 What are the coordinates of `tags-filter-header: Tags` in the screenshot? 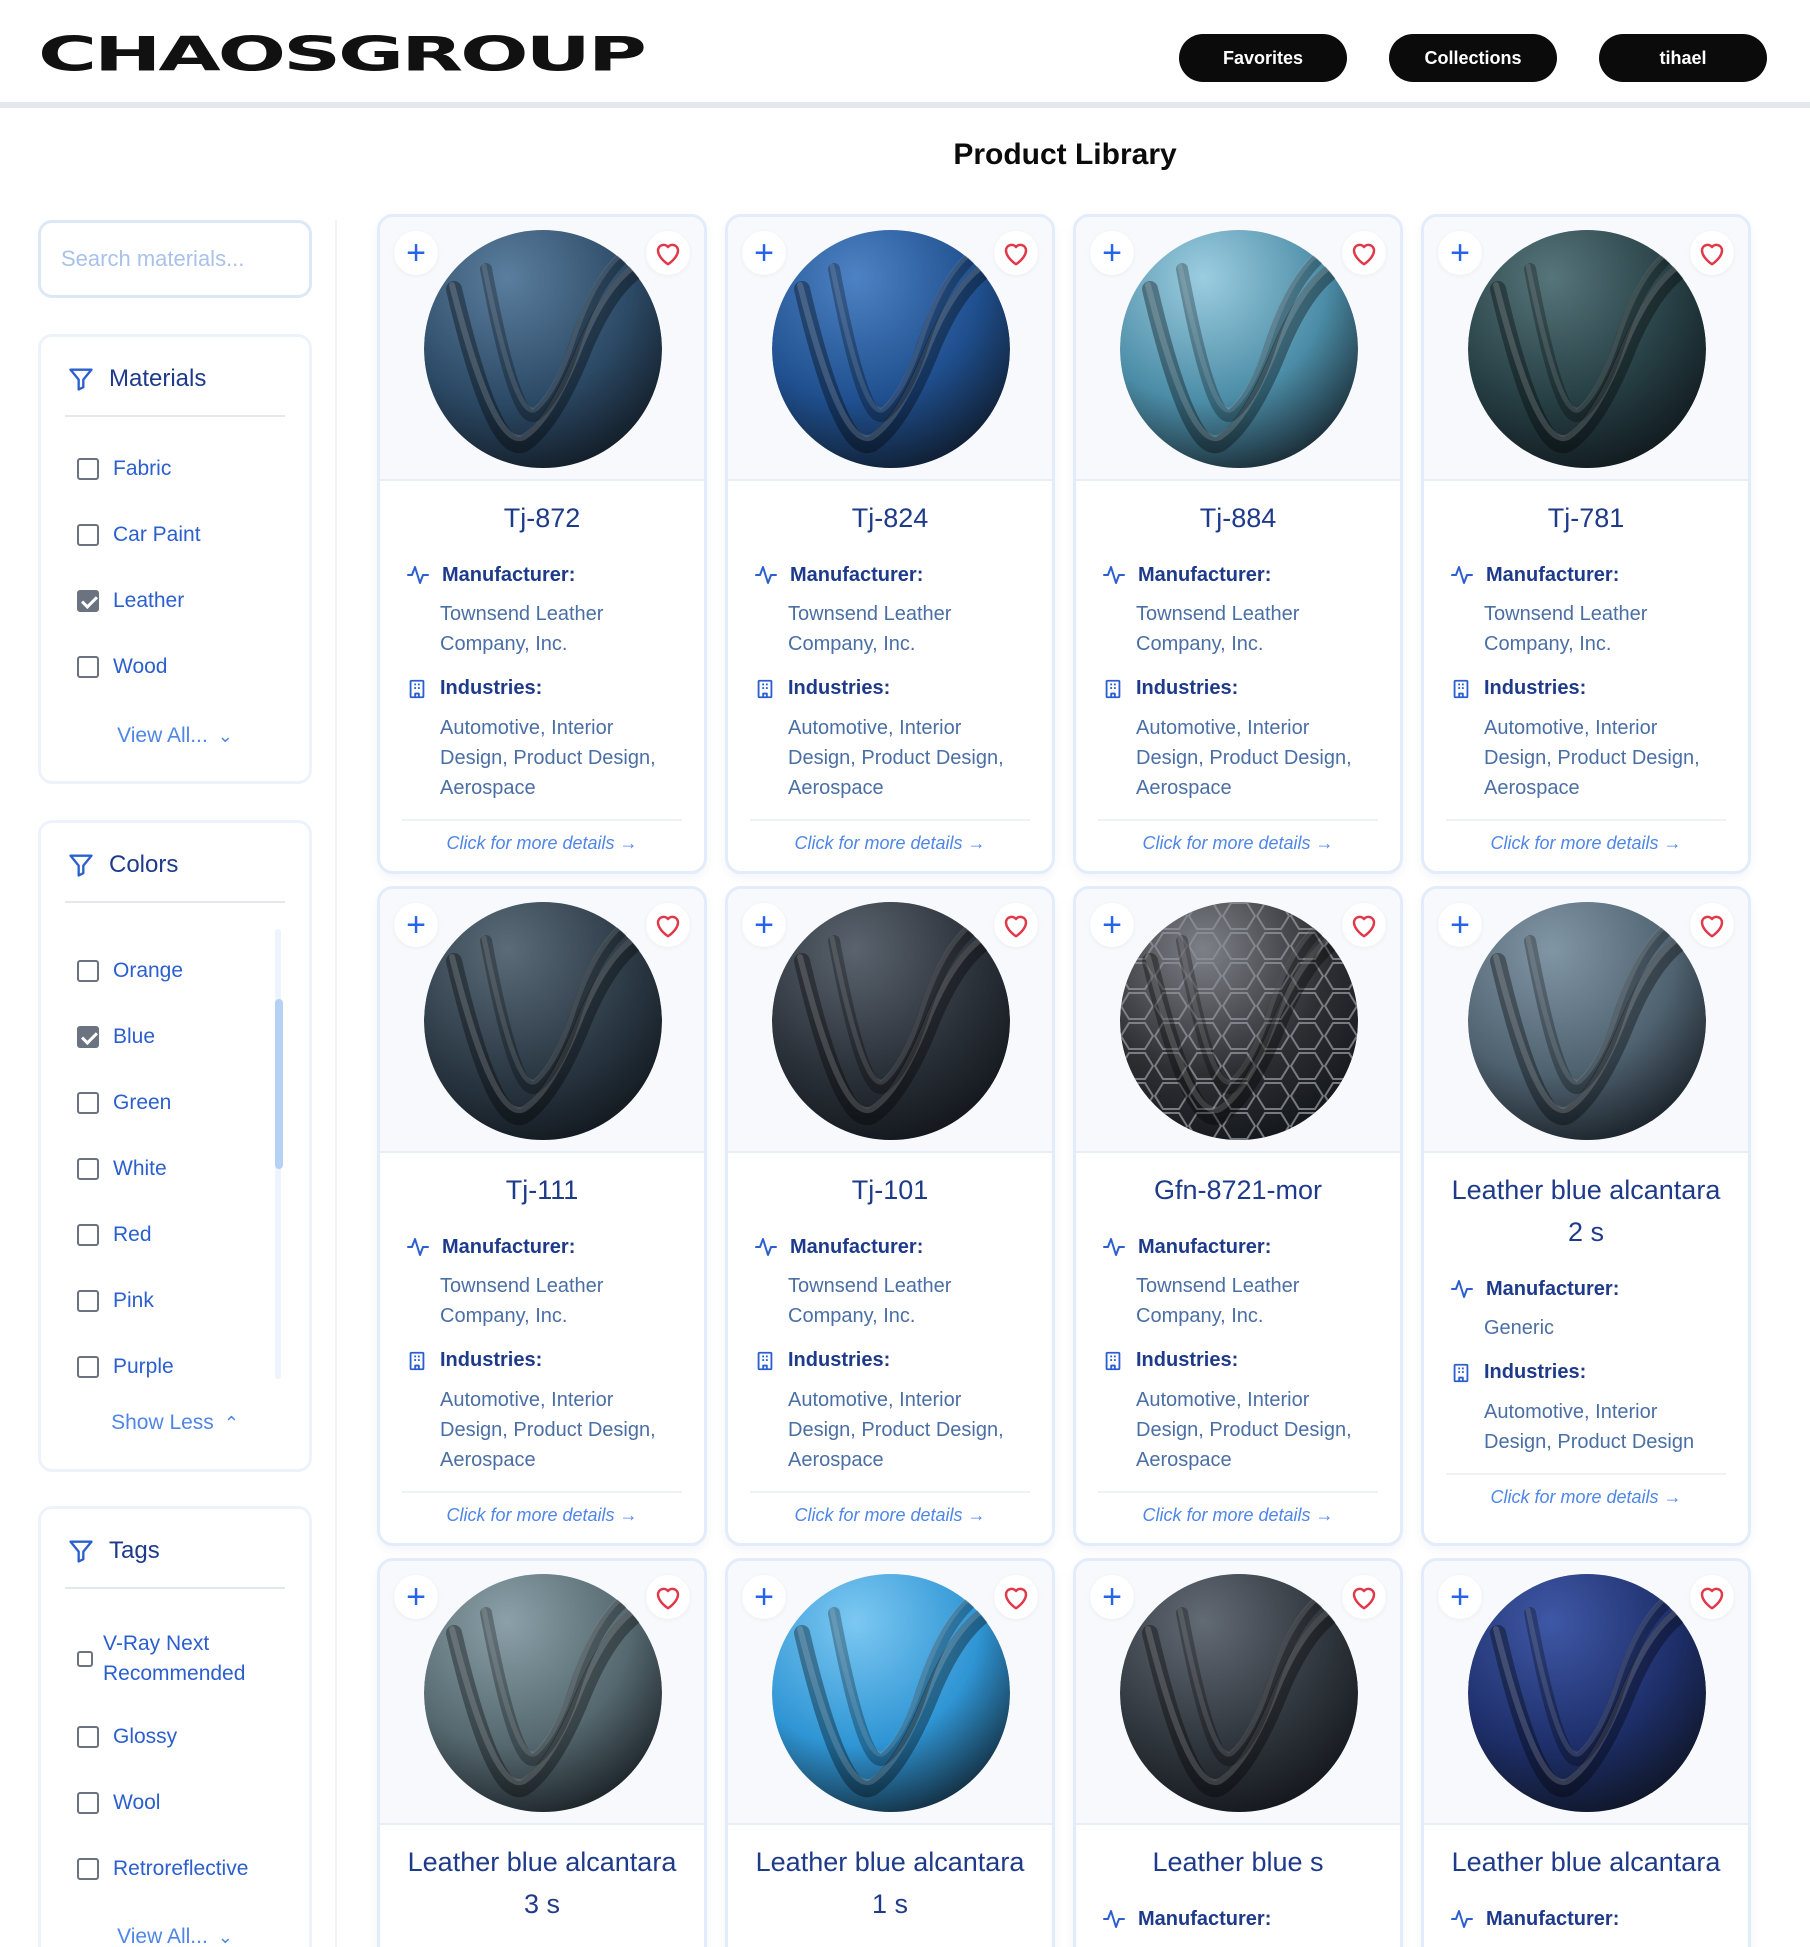 It's located at (113, 1551).